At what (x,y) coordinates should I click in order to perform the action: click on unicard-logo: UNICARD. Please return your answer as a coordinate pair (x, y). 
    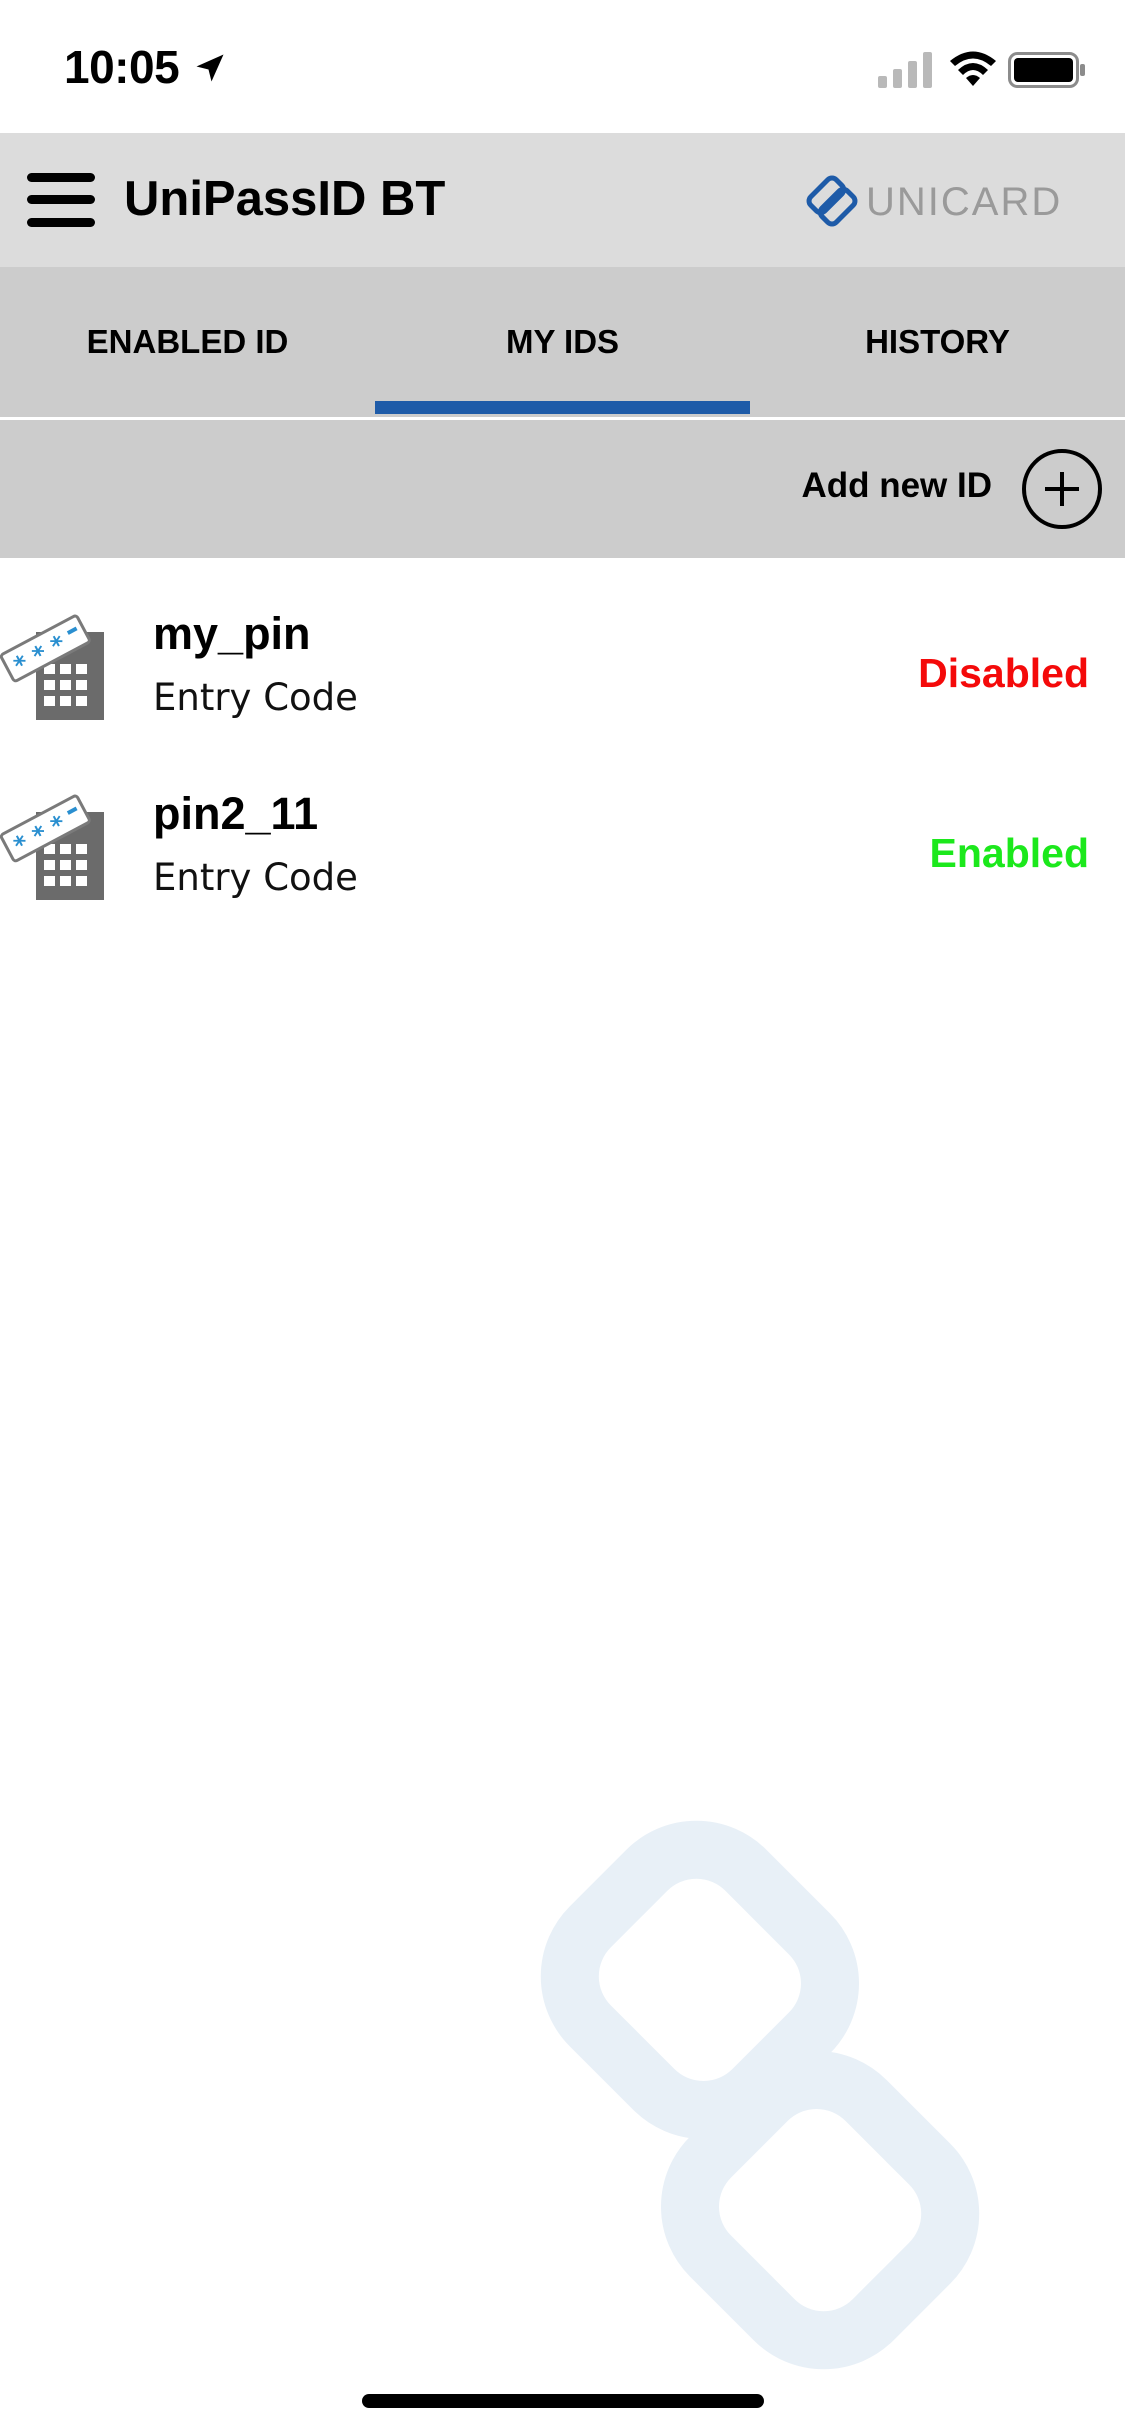
    Looking at the image, I should click on (934, 201).